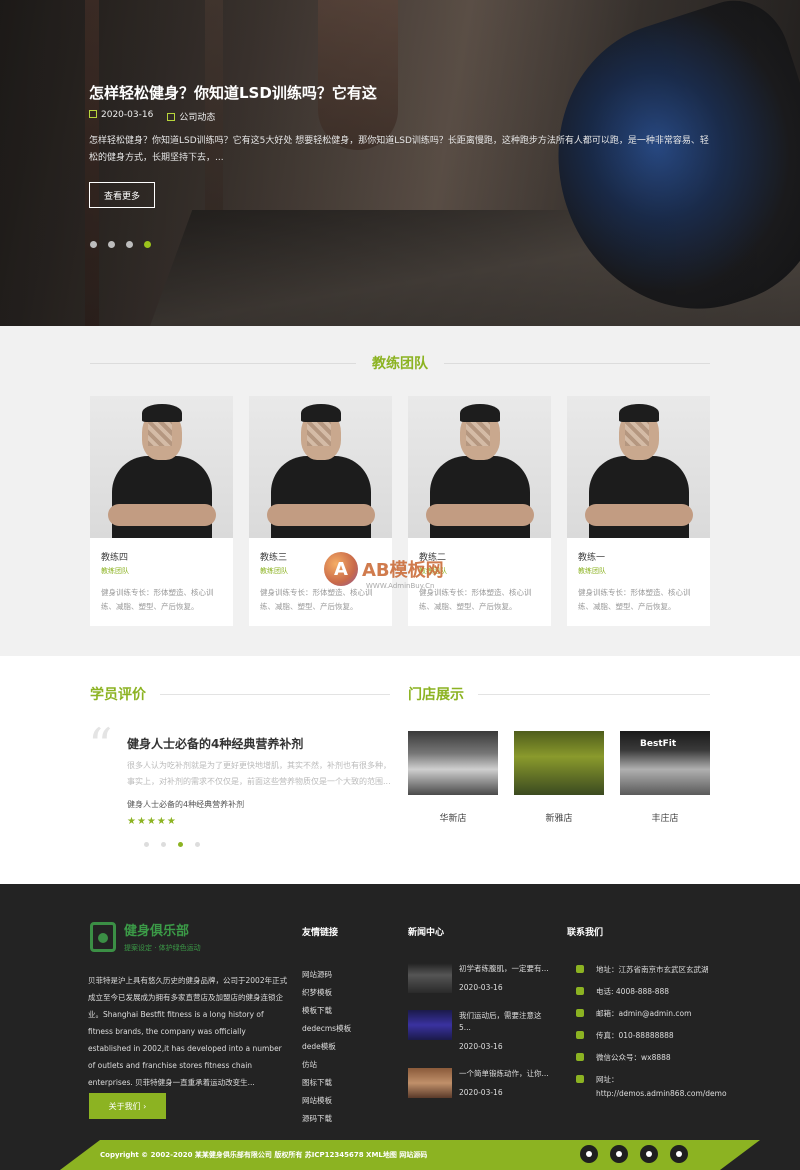 Image resolution: width=800 pixels, height=1170 pixels. I want to click on friend-link: 仿站, so click(326, 1065).